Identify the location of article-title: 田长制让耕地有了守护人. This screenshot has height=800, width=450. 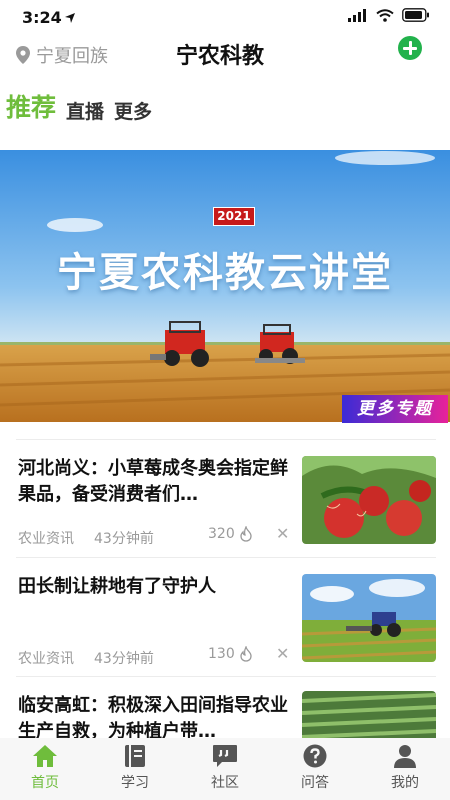
(154, 587).